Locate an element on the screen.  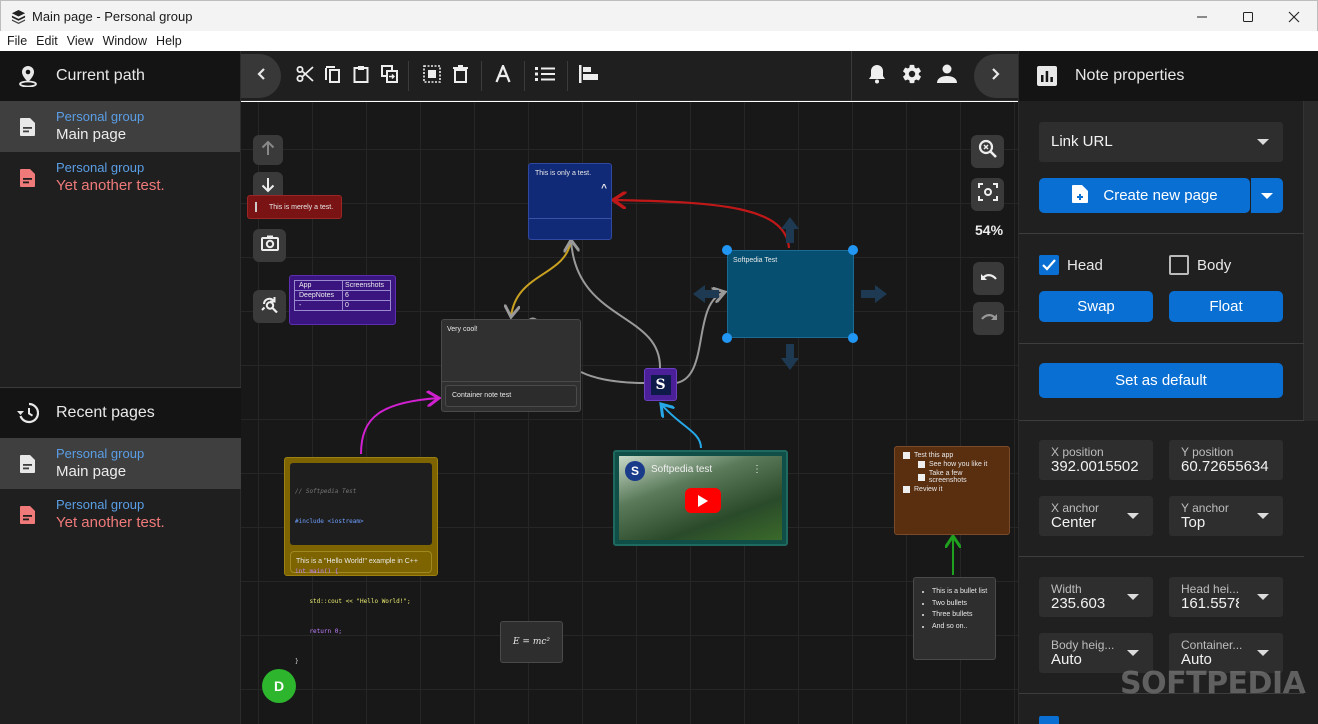
zoom-in-button is located at coordinates (987, 151).